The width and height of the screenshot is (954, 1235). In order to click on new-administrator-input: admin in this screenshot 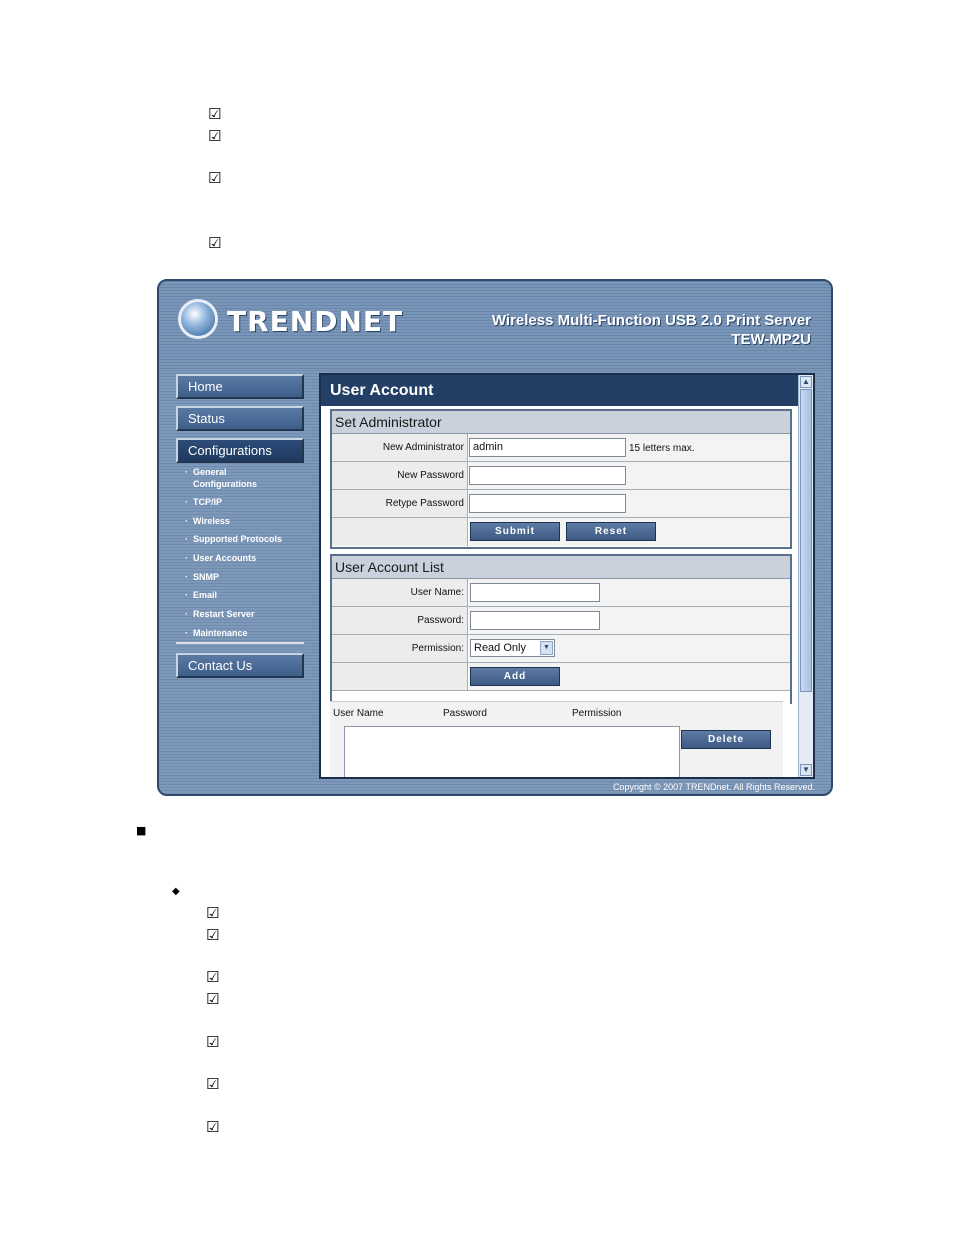, I will do `click(547, 447)`.